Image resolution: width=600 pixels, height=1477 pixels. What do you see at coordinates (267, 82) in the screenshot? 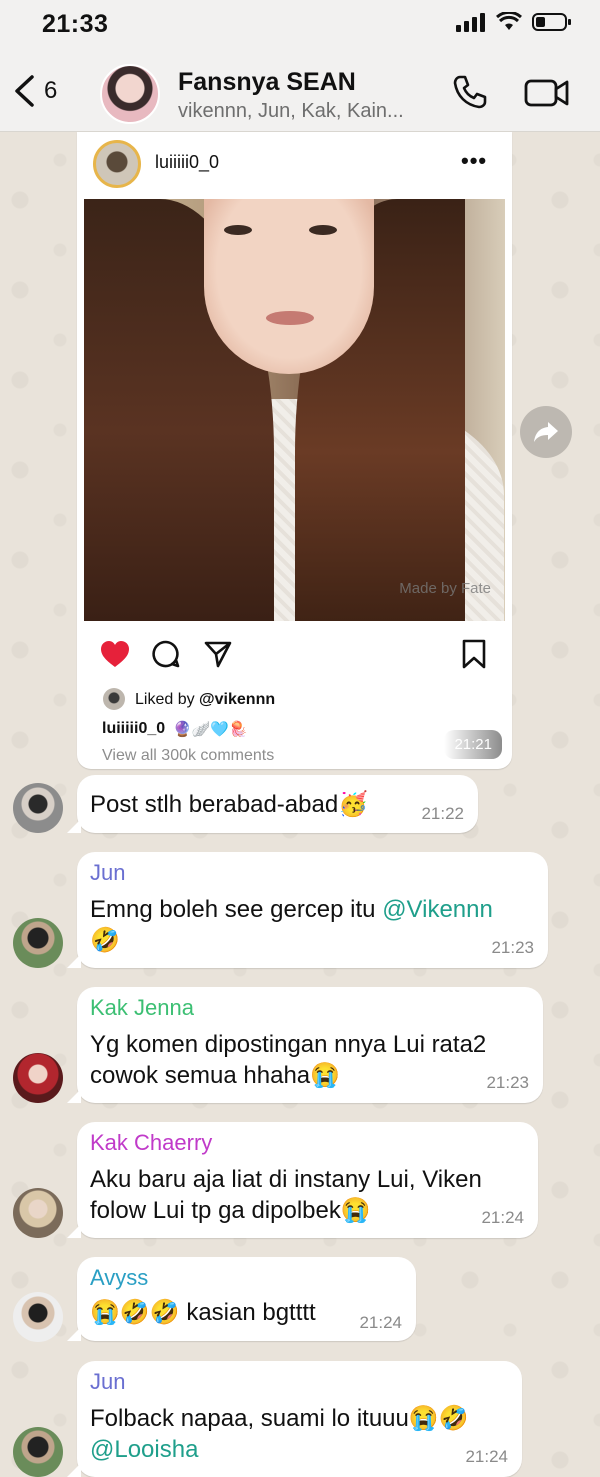
I see `group-title: Fansnya SEAN` at bounding box center [267, 82].